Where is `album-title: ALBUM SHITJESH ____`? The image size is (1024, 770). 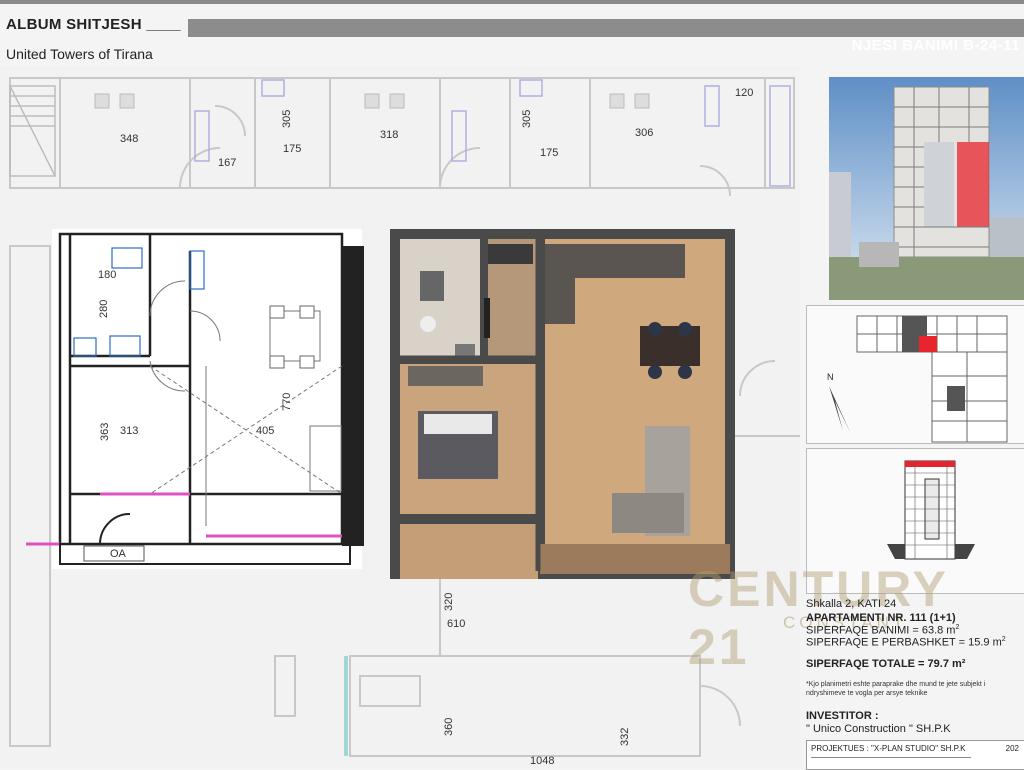 album-title: ALBUM SHITJESH ____ is located at coordinates (93, 24).